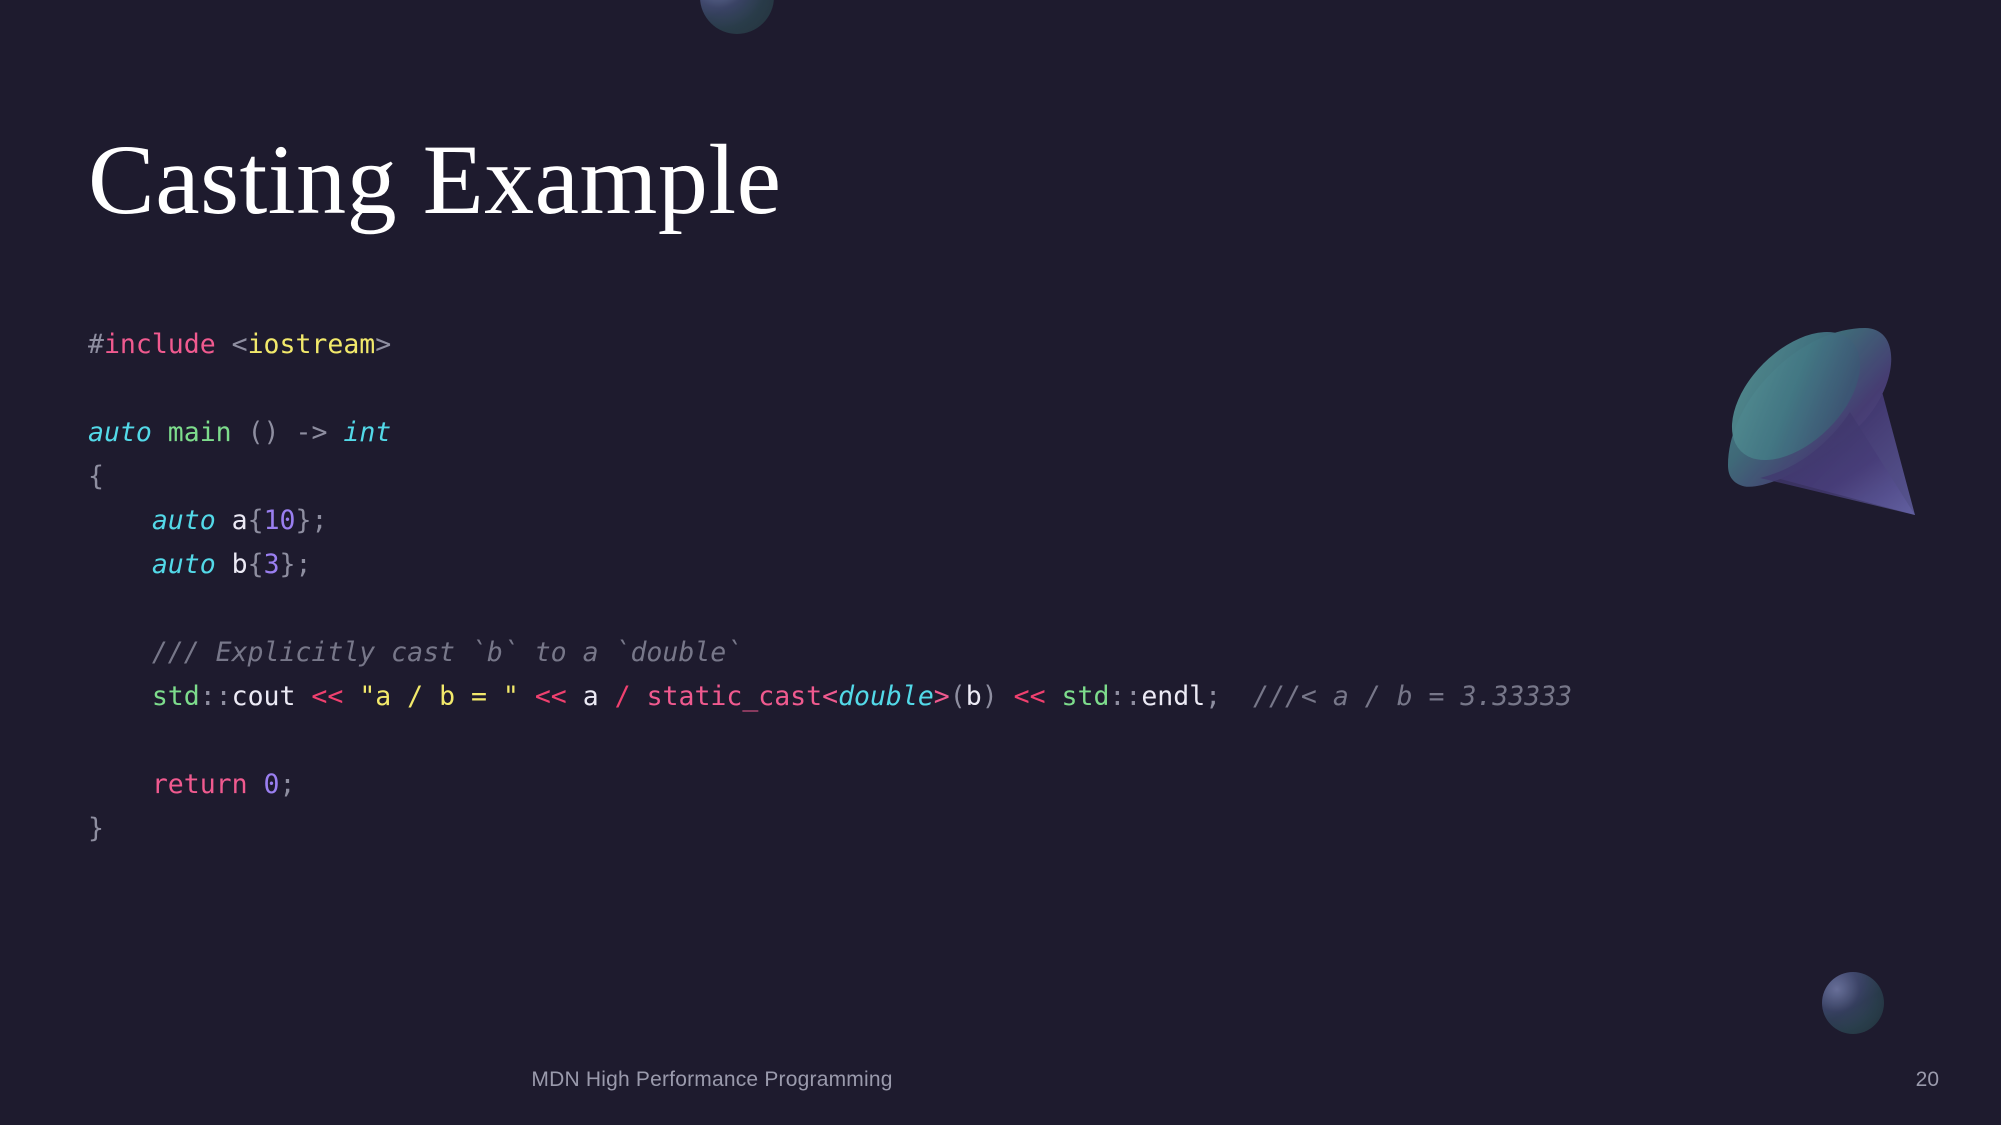 This screenshot has width=2001, height=1125. I want to click on code-token-header: iostream, so click(311, 344).